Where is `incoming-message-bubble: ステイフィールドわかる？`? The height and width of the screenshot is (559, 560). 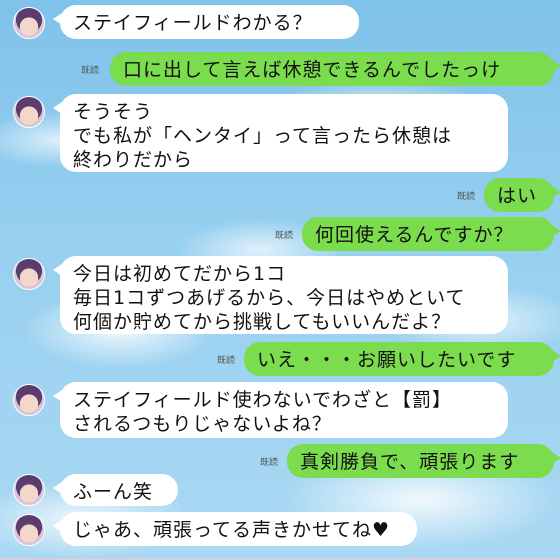 incoming-message-bubble: ステイフィールドわかる？ is located at coordinates (206, 22).